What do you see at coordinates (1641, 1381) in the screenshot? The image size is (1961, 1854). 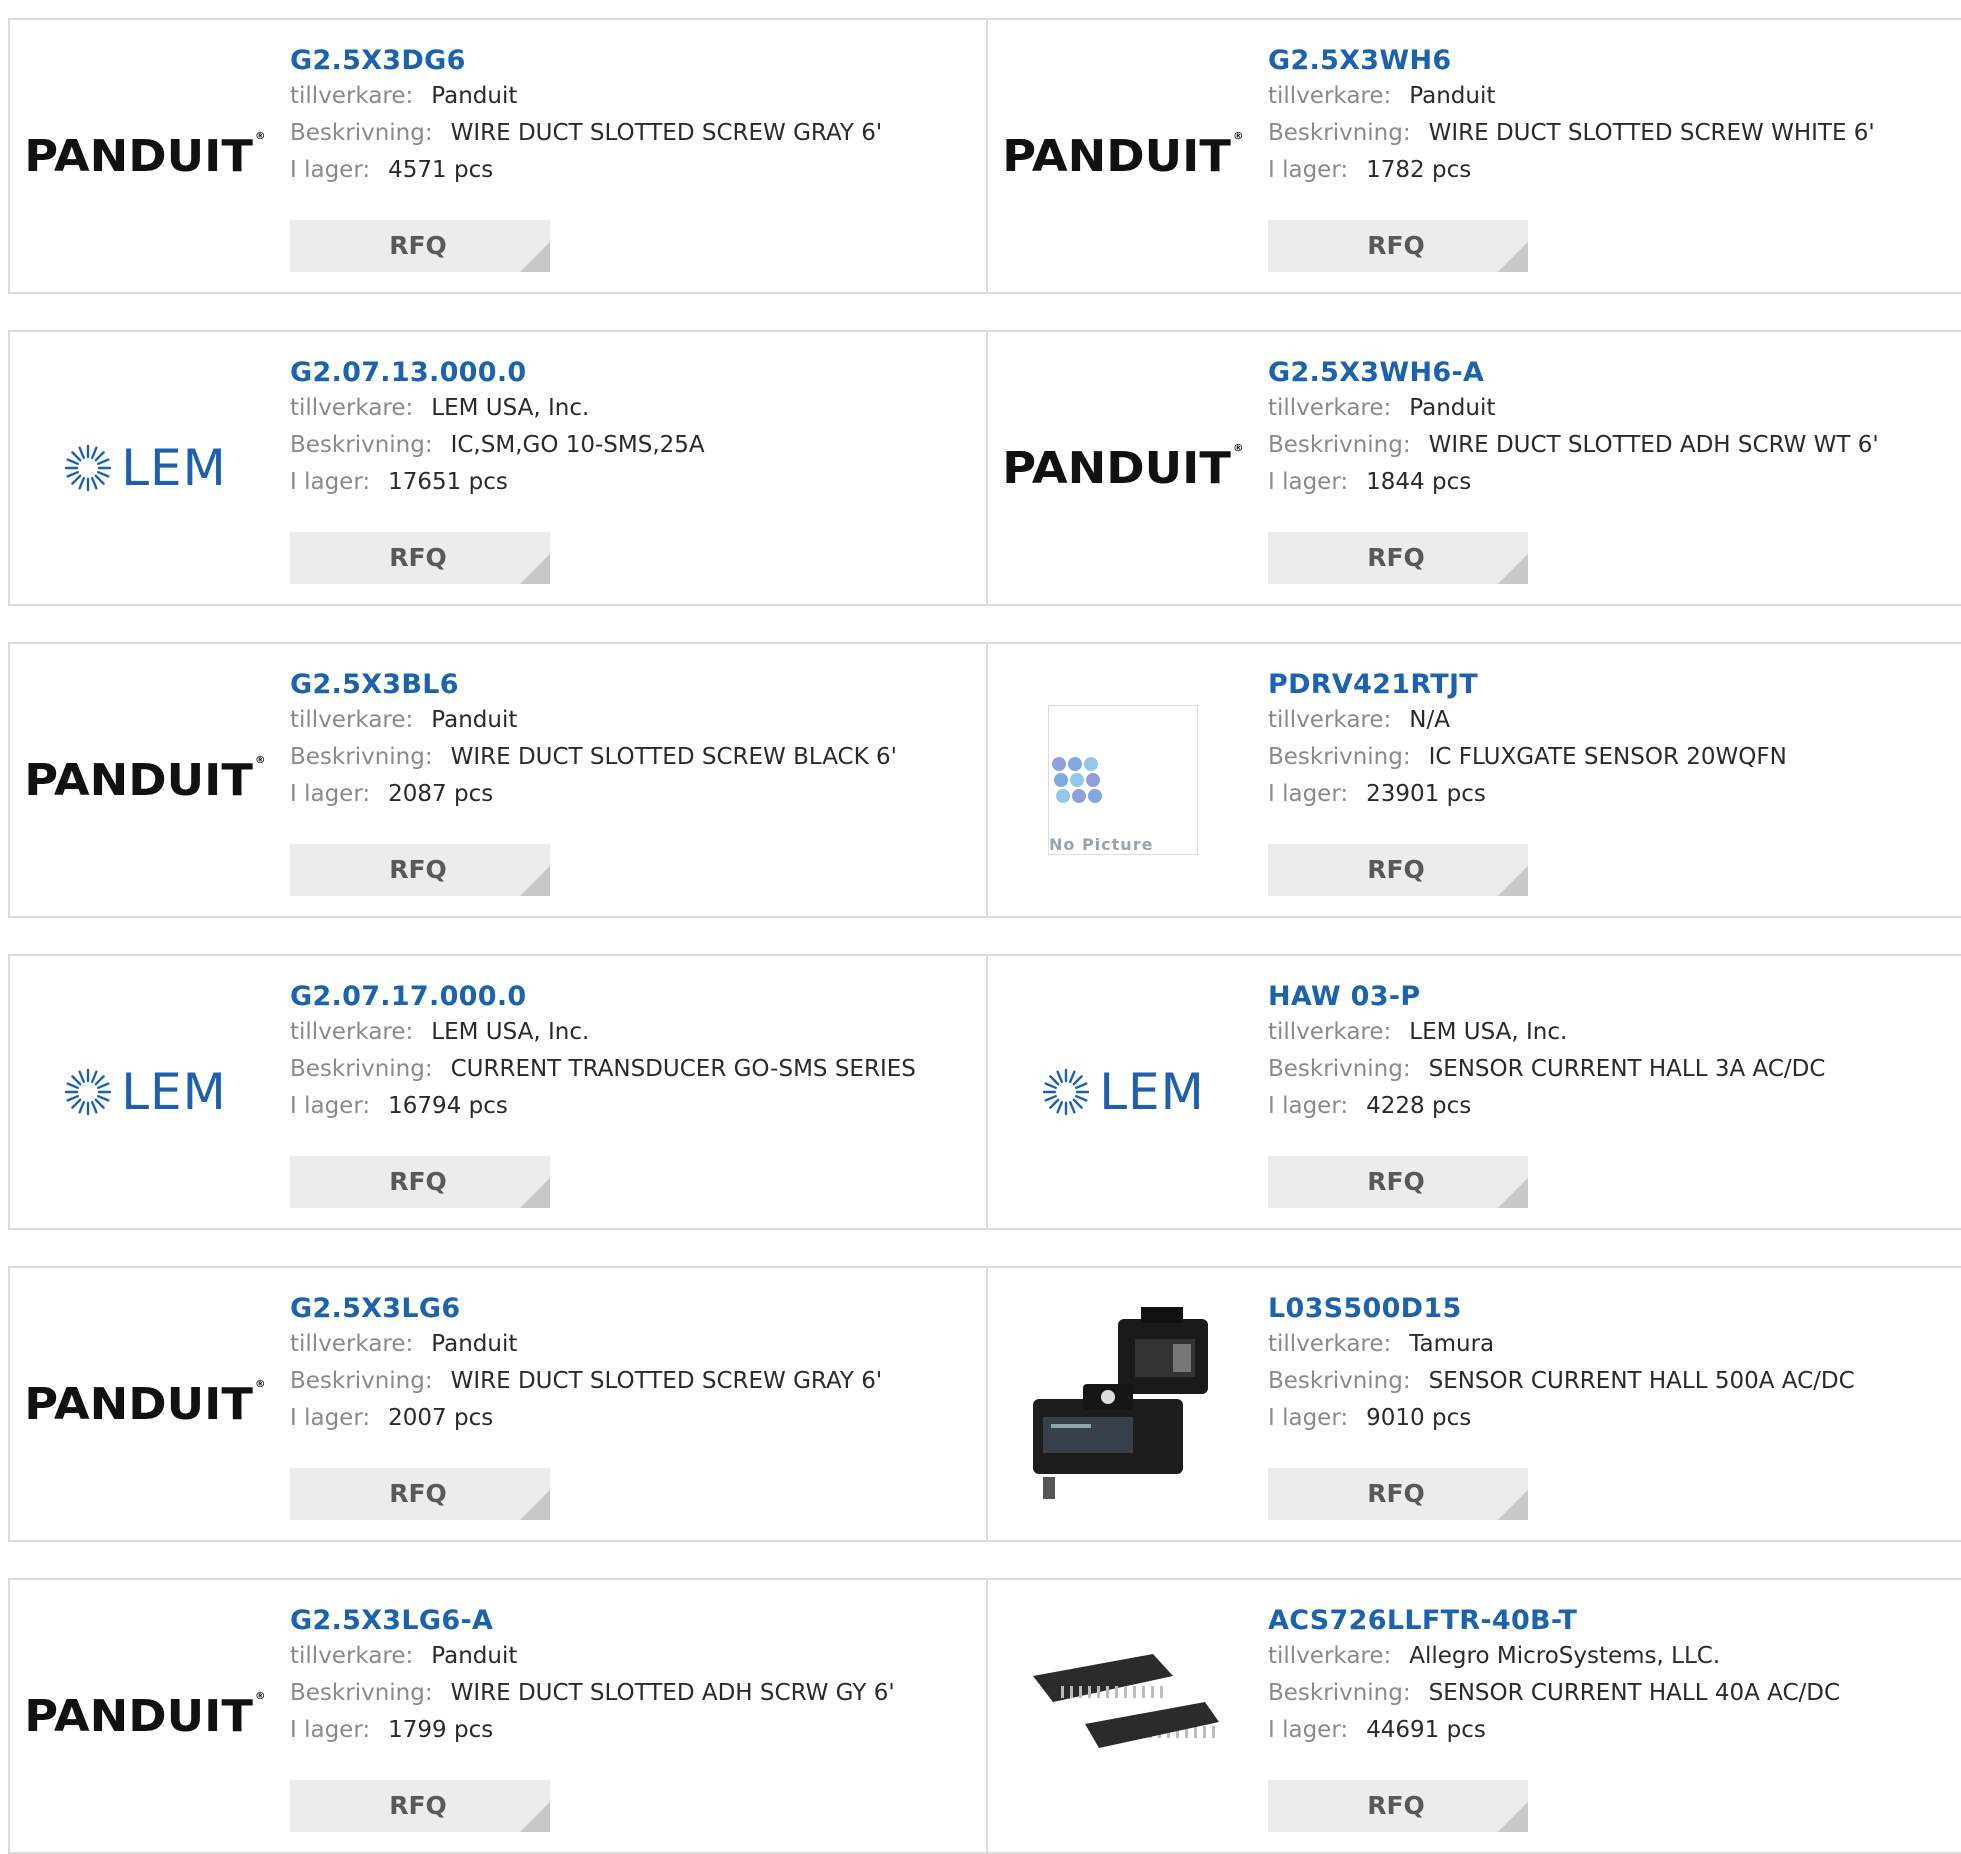 I see `description-value: SENSOR CURRENT HALL 500A AC/DC` at bounding box center [1641, 1381].